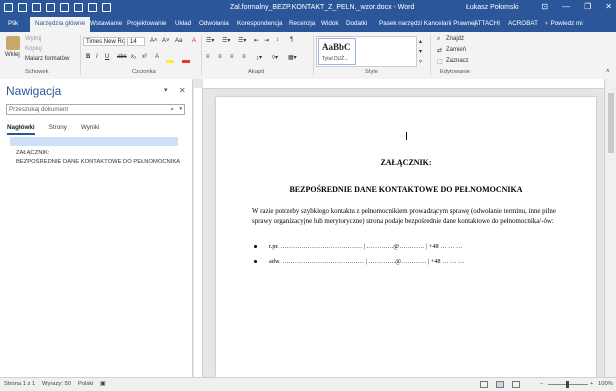  What do you see at coordinates (591, 384) in the screenshot?
I see `zoom-in-icon: +` at bounding box center [591, 384].